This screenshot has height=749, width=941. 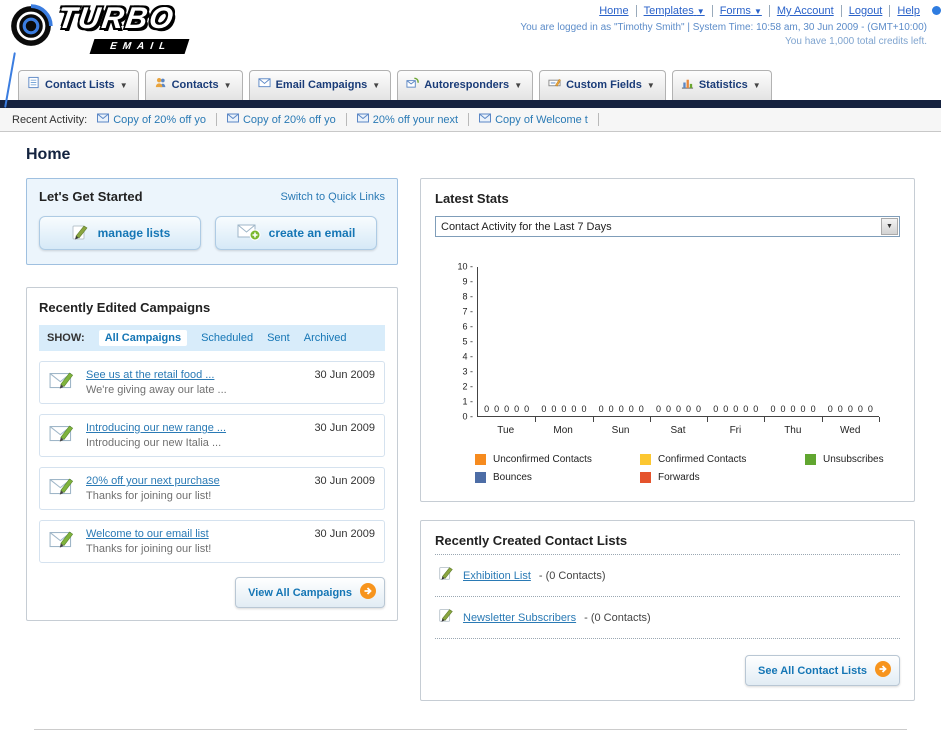 I want to click on app-logo: TURBO EMAIL, so click(x=99, y=28).